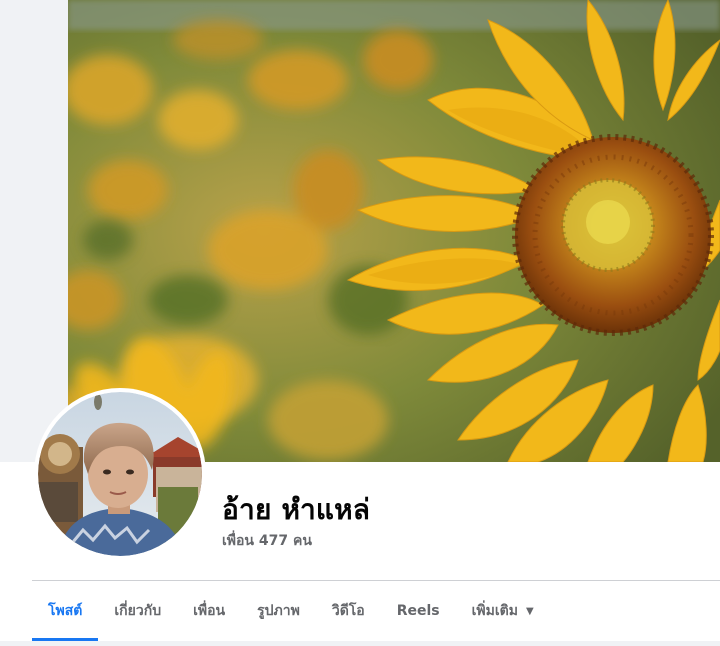 The height and width of the screenshot is (646, 720). I want to click on profile-avatar, so click(120, 474).